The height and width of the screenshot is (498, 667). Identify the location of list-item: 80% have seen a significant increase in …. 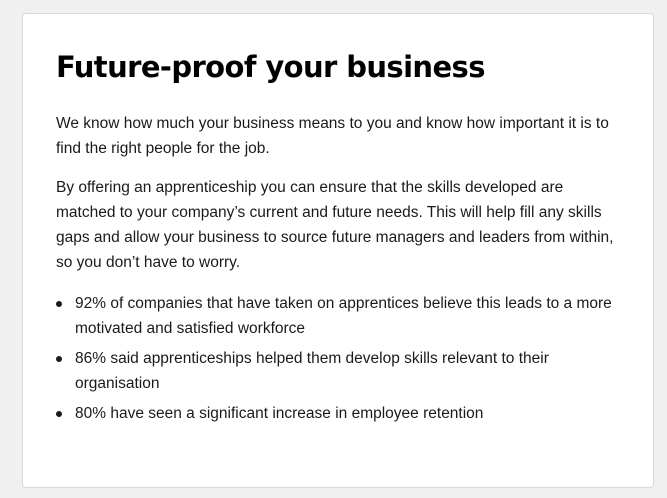
(338, 413).